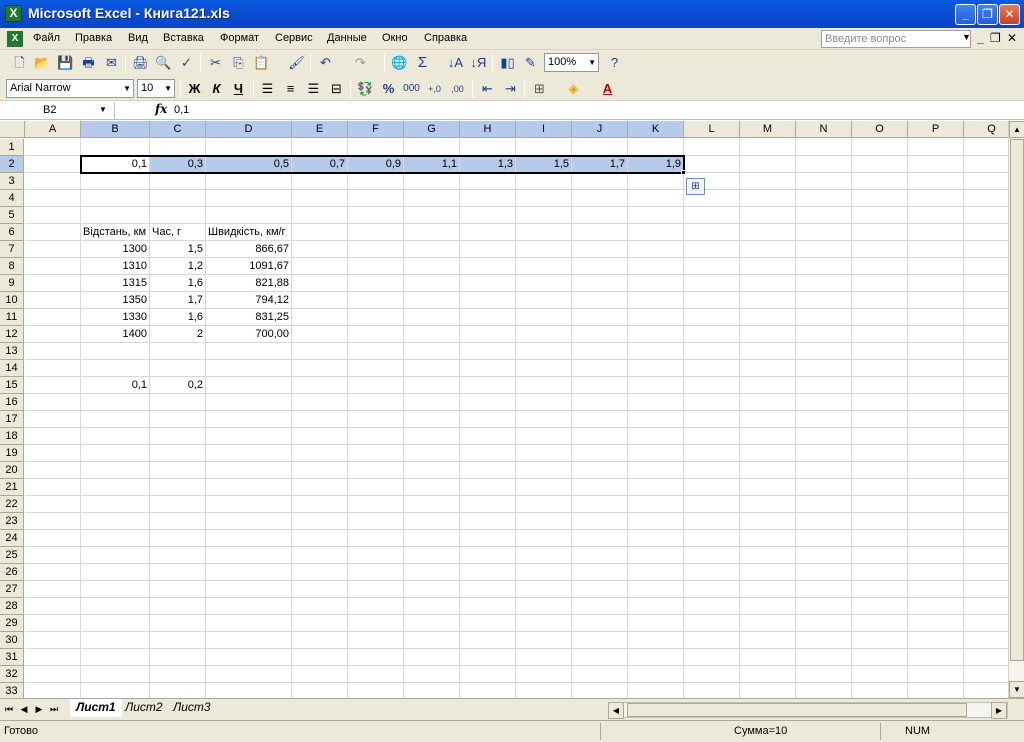 The width and height of the screenshot is (1024, 742). I want to click on cell-n10, so click(824, 300).